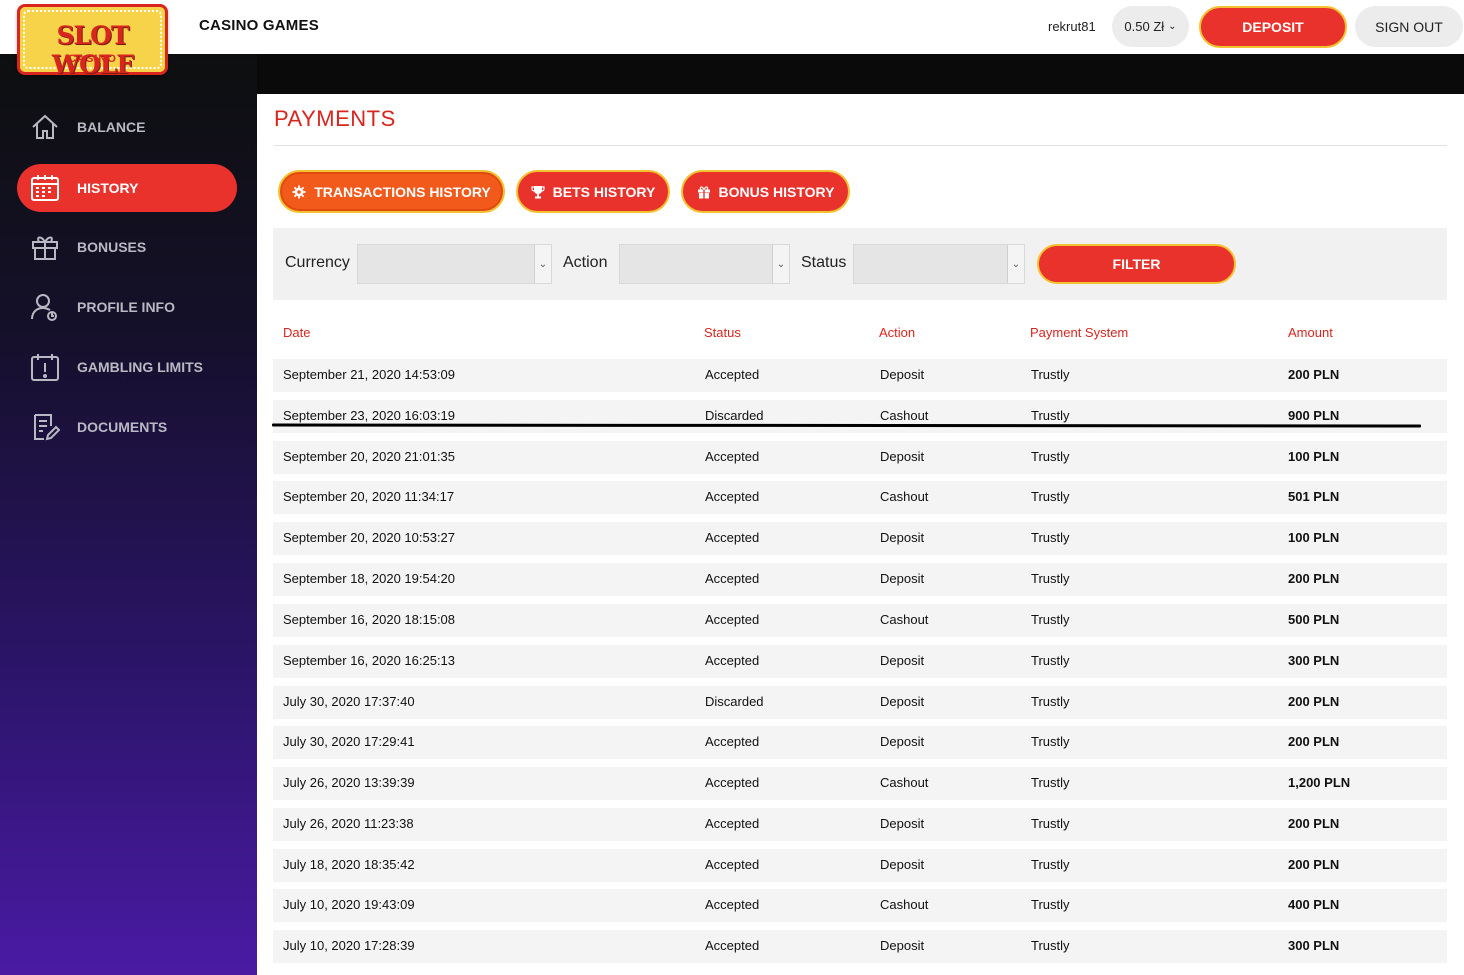 This screenshot has width=1464, height=975. I want to click on tab-bonus-history: BONUS HISTORY, so click(765, 191).